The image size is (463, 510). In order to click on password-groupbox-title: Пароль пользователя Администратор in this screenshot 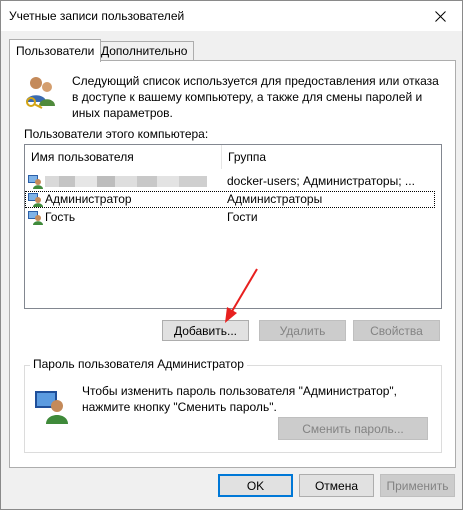, I will do `click(138, 364)`.